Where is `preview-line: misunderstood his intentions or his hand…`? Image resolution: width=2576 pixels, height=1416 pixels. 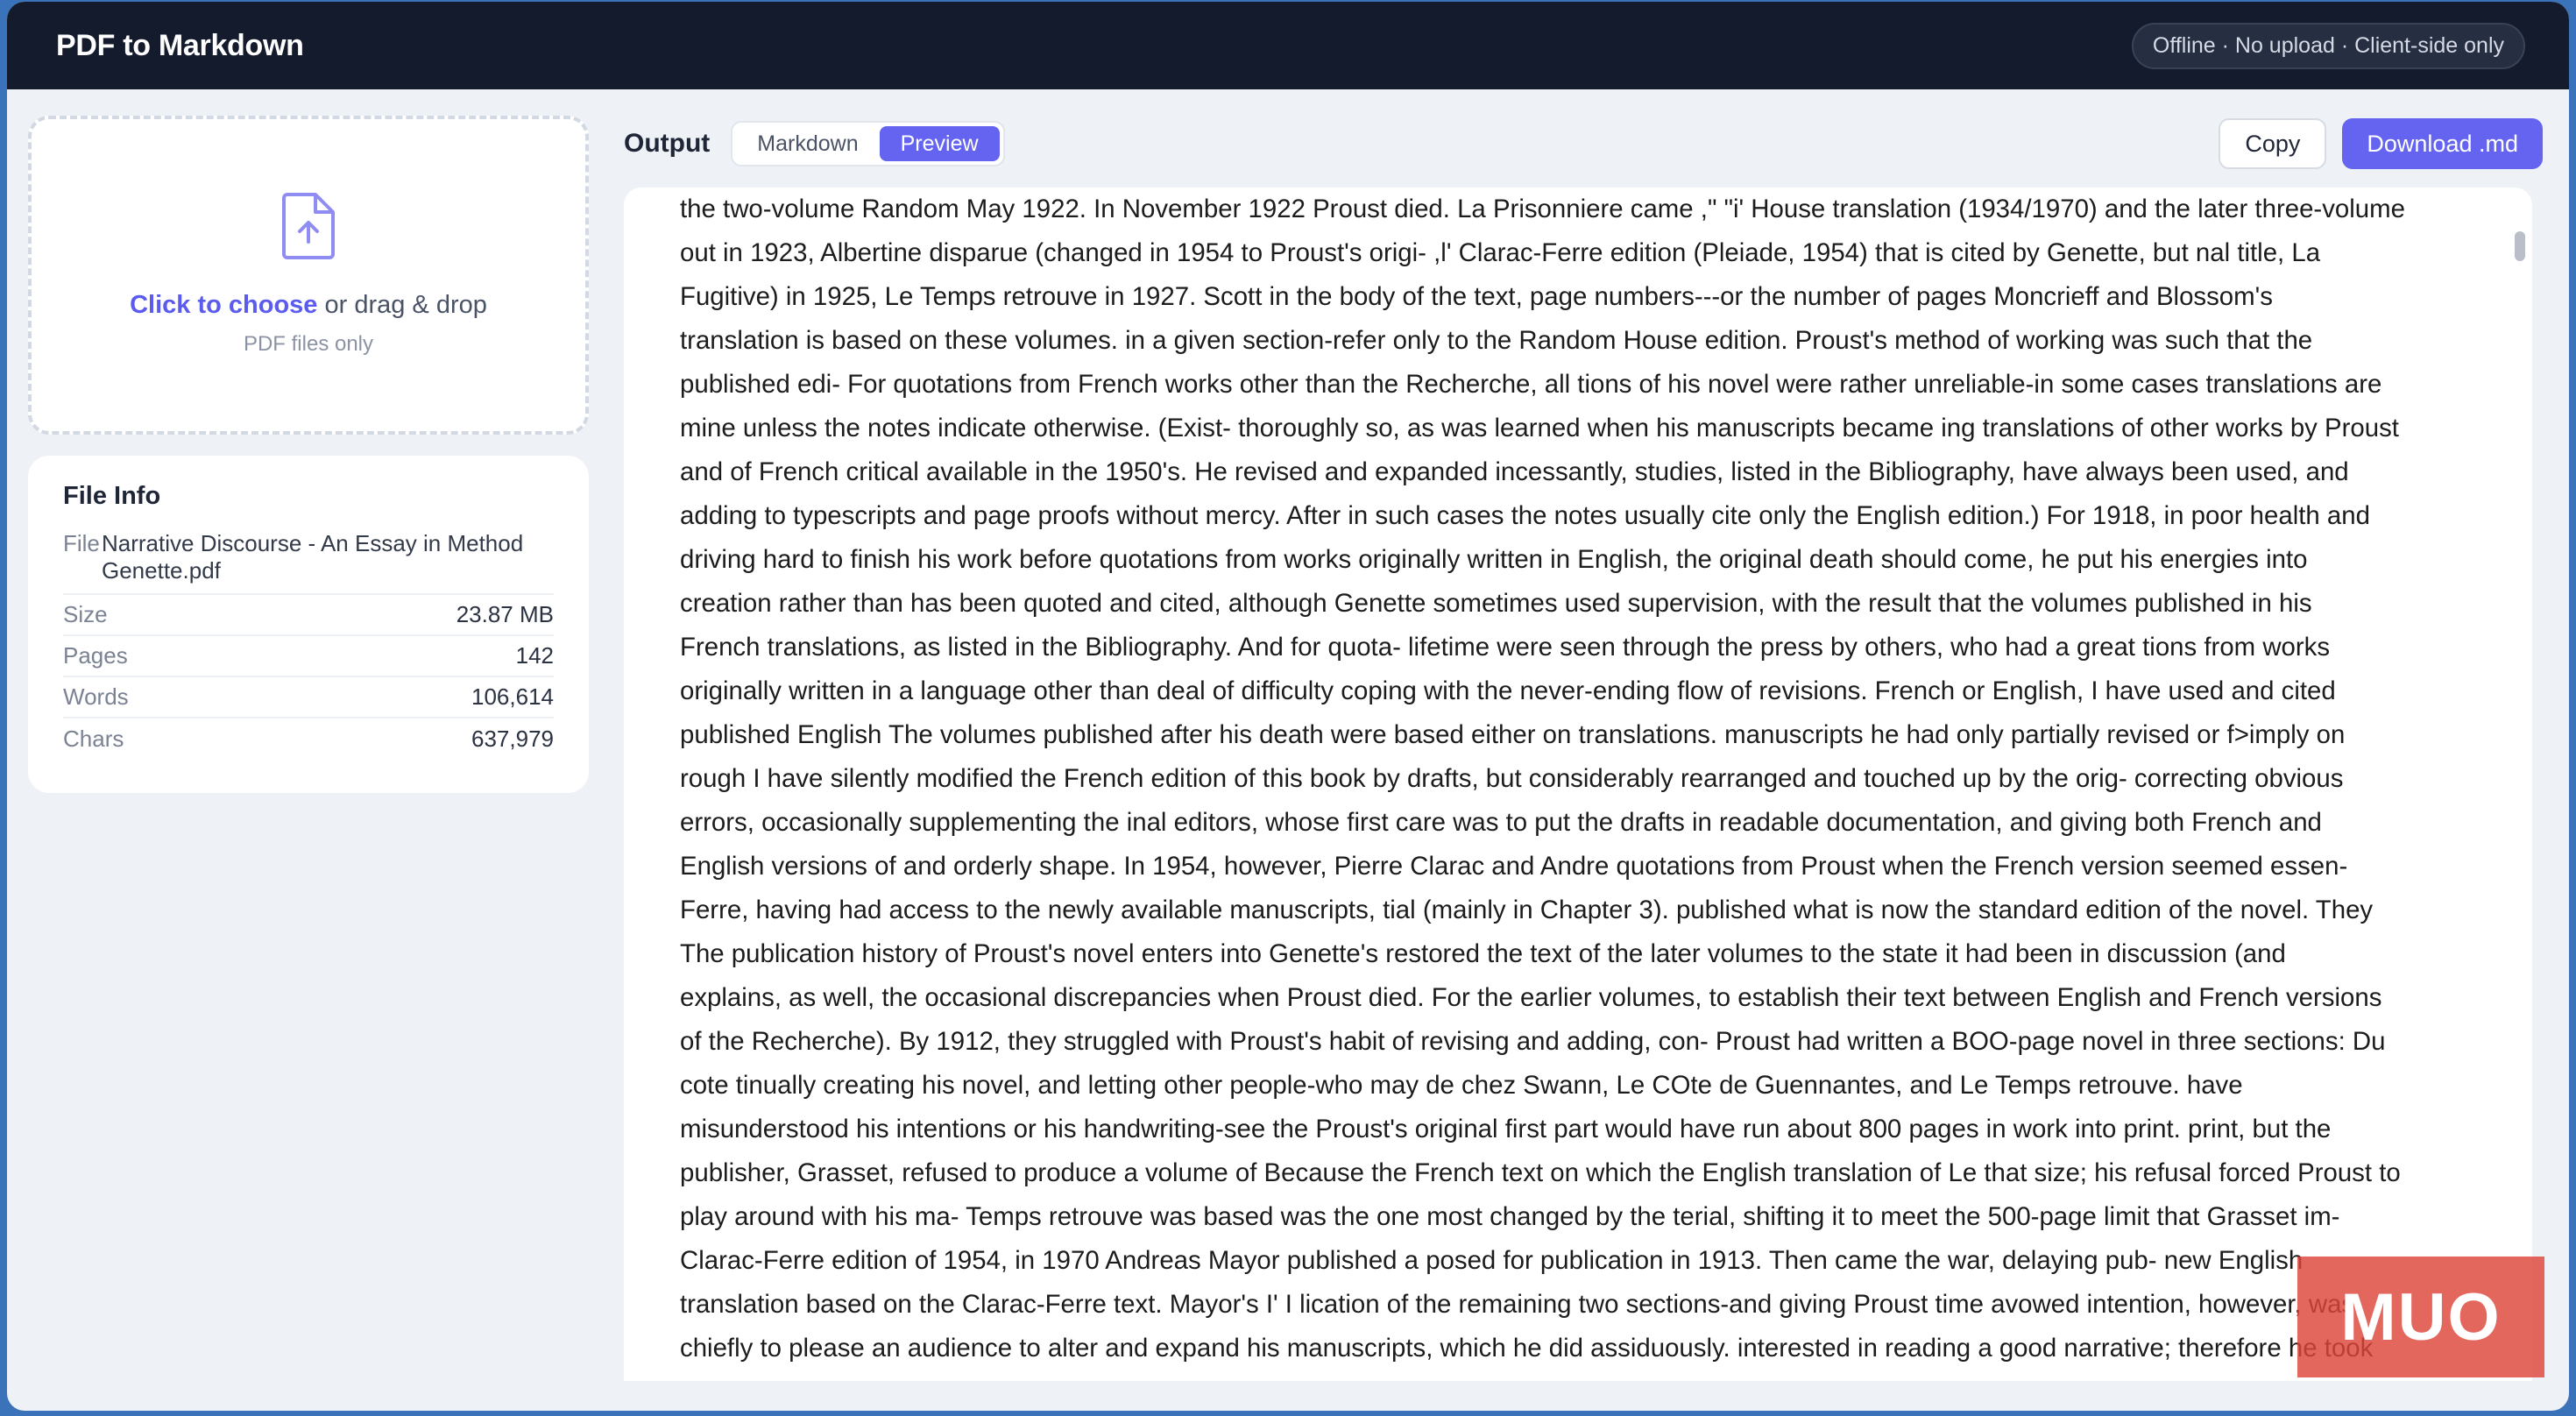
preview-line: misunderstood his intentions or his hand… is located at coordinates (1506, 1129).